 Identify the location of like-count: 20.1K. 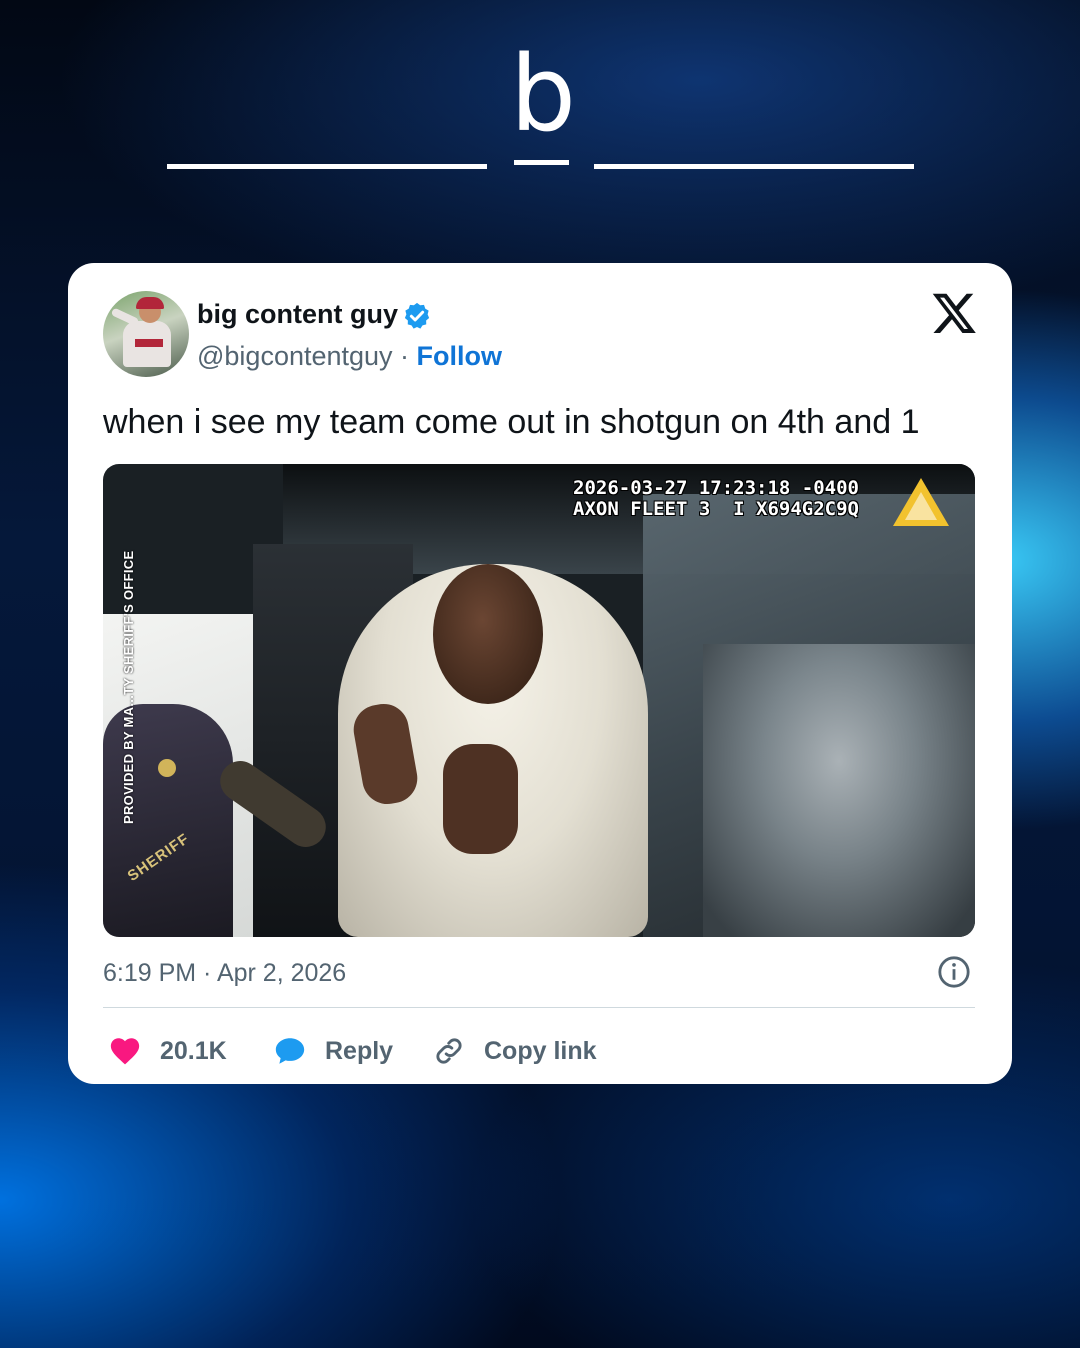
(193, 1050).